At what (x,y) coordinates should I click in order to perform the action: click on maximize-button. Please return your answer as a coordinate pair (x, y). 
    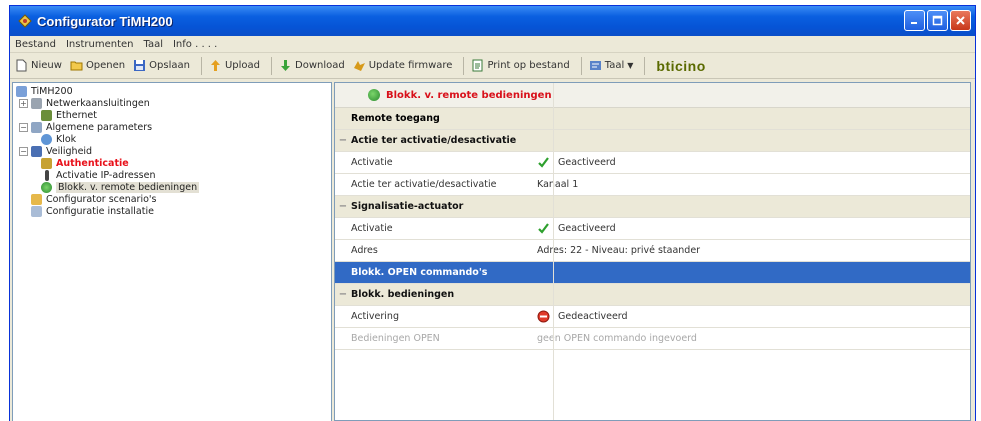
    Looking at the image, I should click on (937, 20).